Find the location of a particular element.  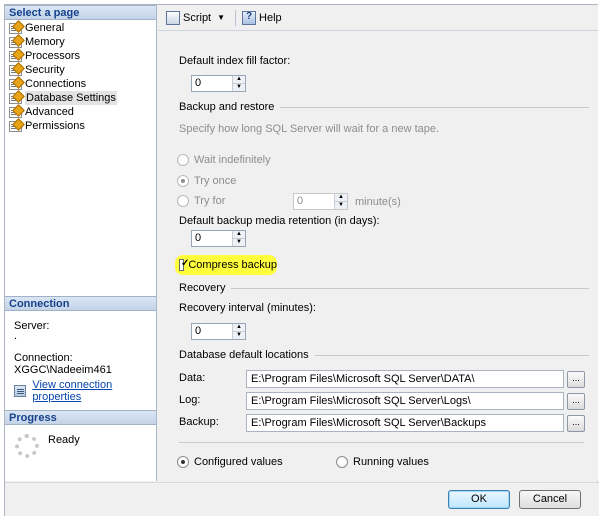

progress-status: Ready is located at coordinates (64, 440).